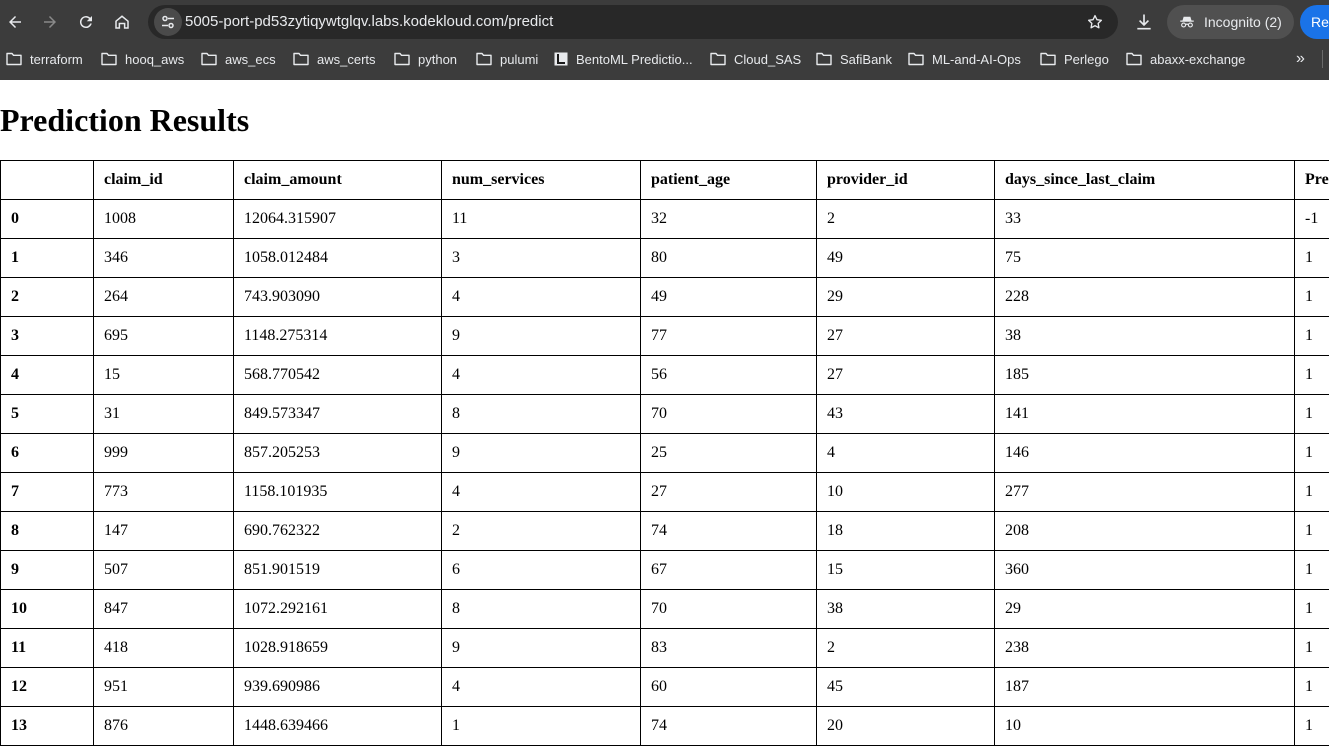 The height and width of the screenshot is (747, 1329). What do you see at coordinates (163, 453) in the screenshot?
I see `table-cell: 999` at bounding box center [163, 453].